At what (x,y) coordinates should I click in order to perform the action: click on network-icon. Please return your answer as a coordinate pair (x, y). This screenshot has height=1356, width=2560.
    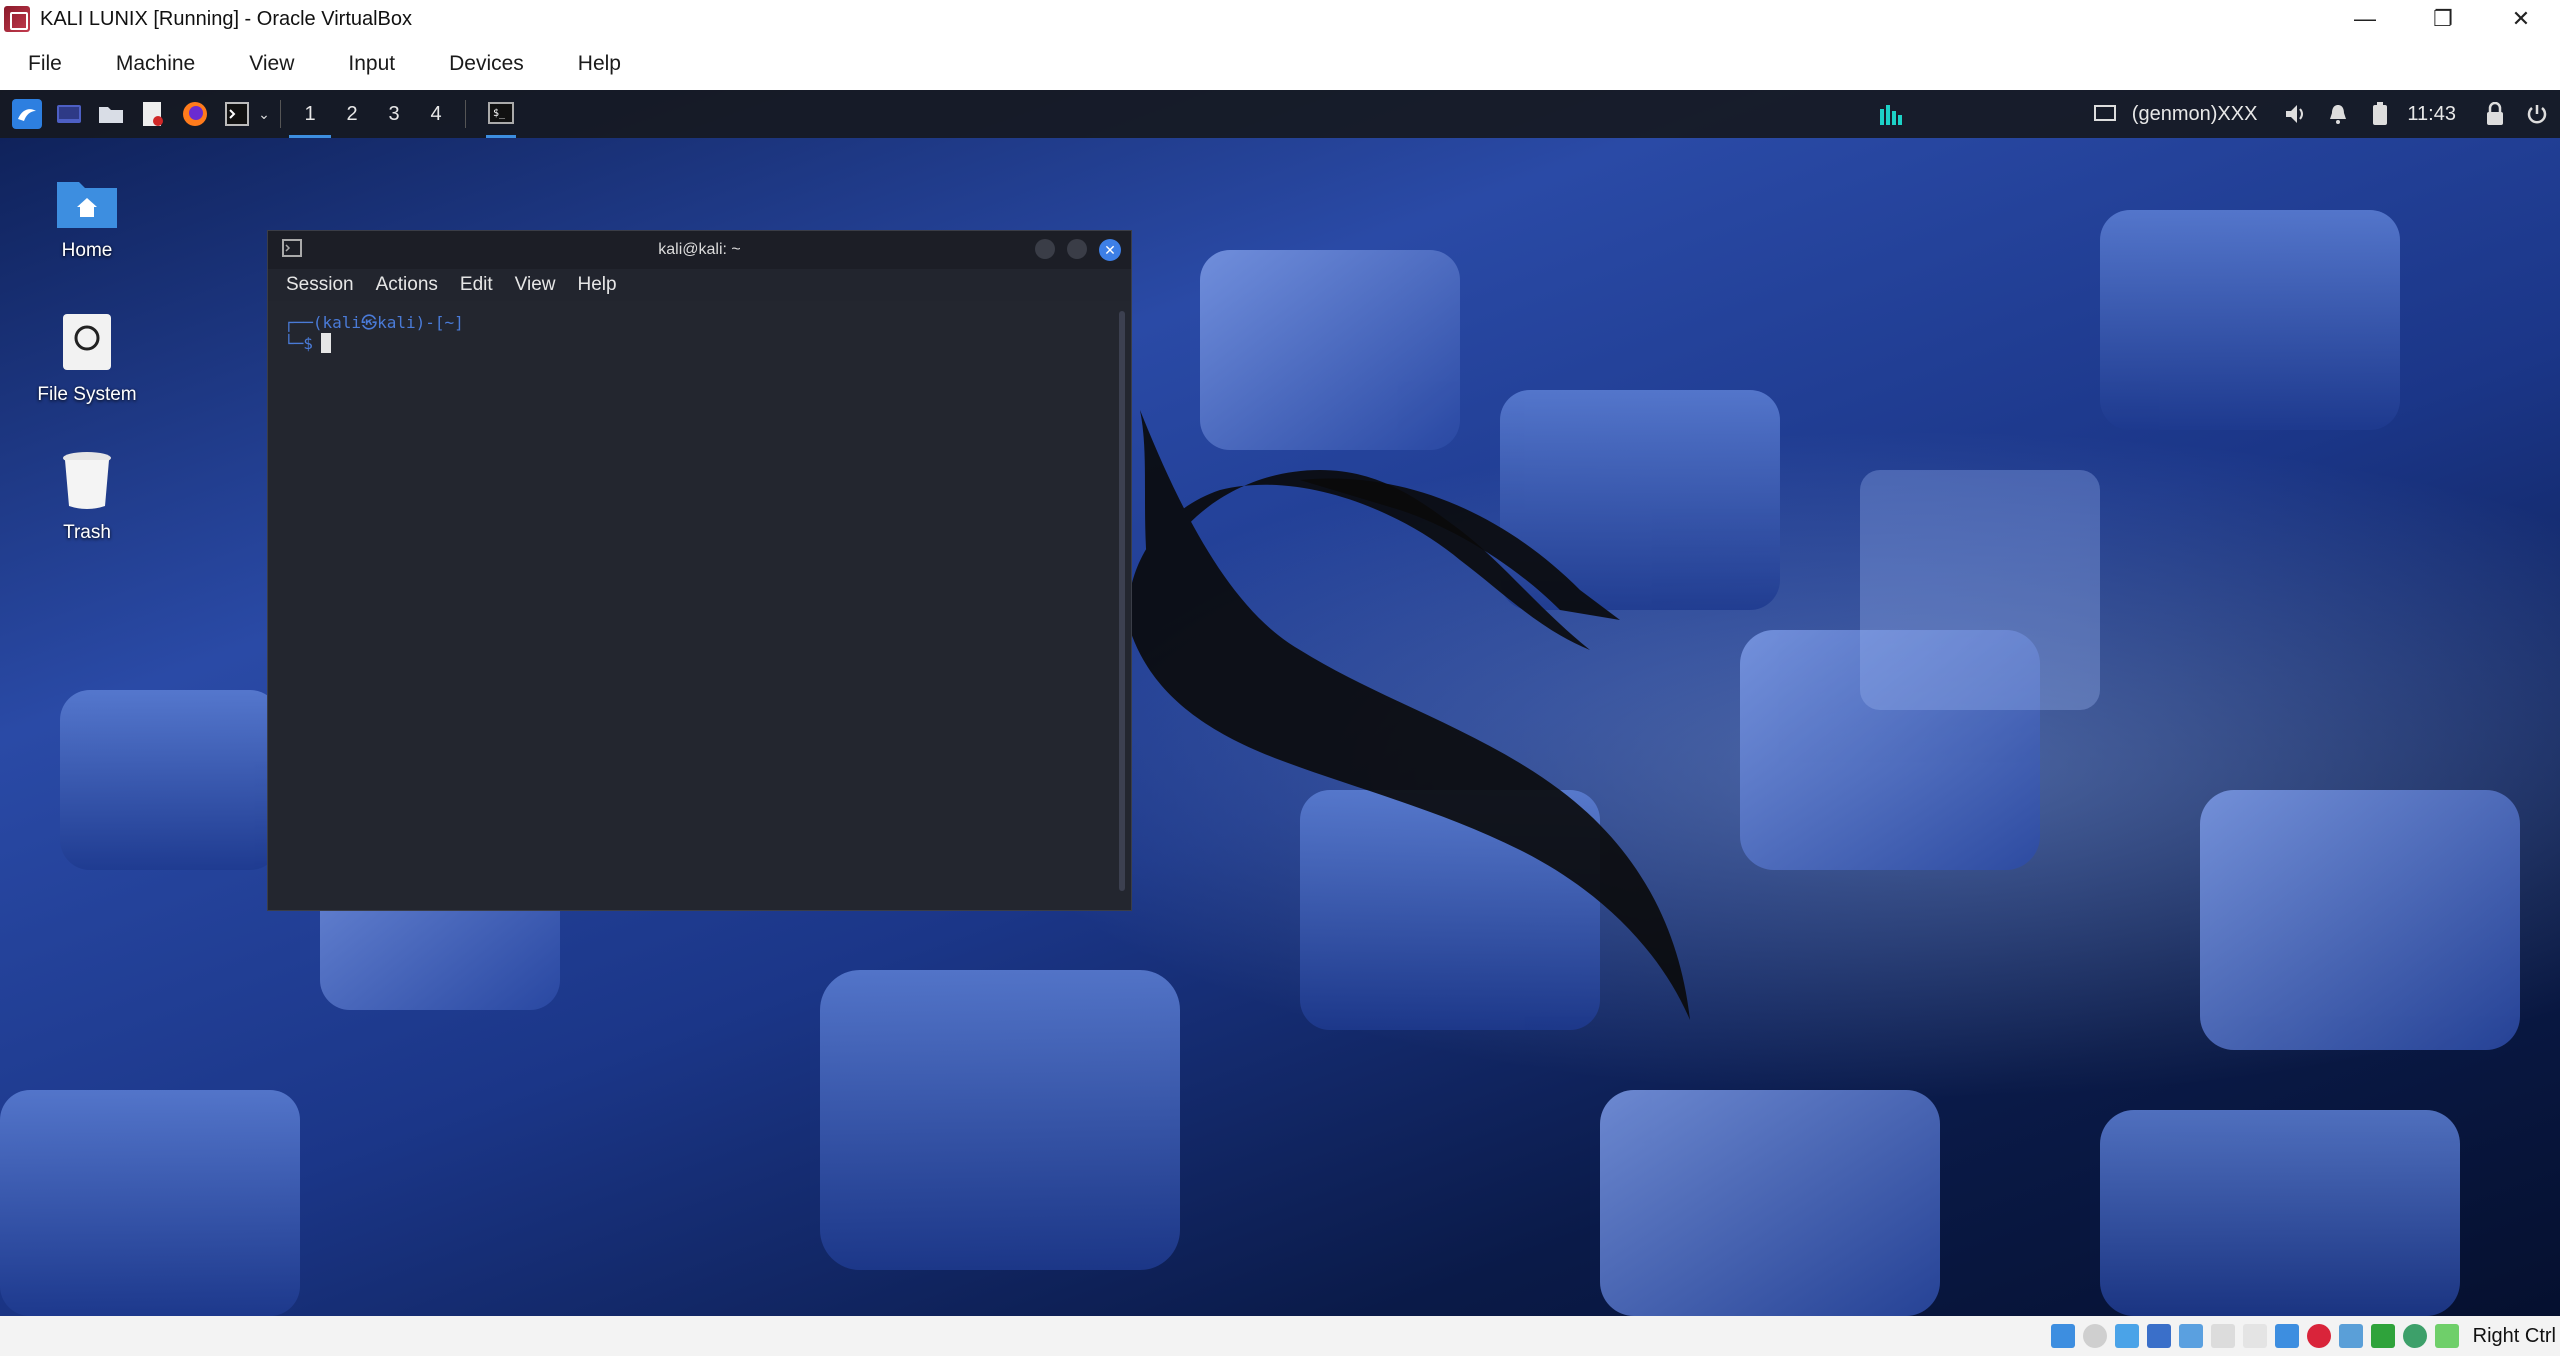
    Looking at the image, I should click on (2158, 1336).